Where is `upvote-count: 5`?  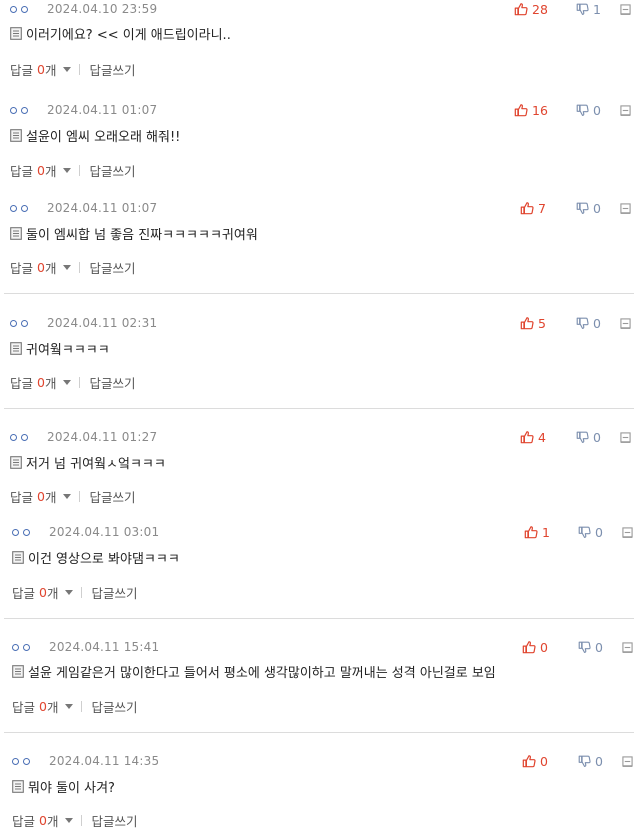
upvote-count: 5 is located at coordinates (542, 323).